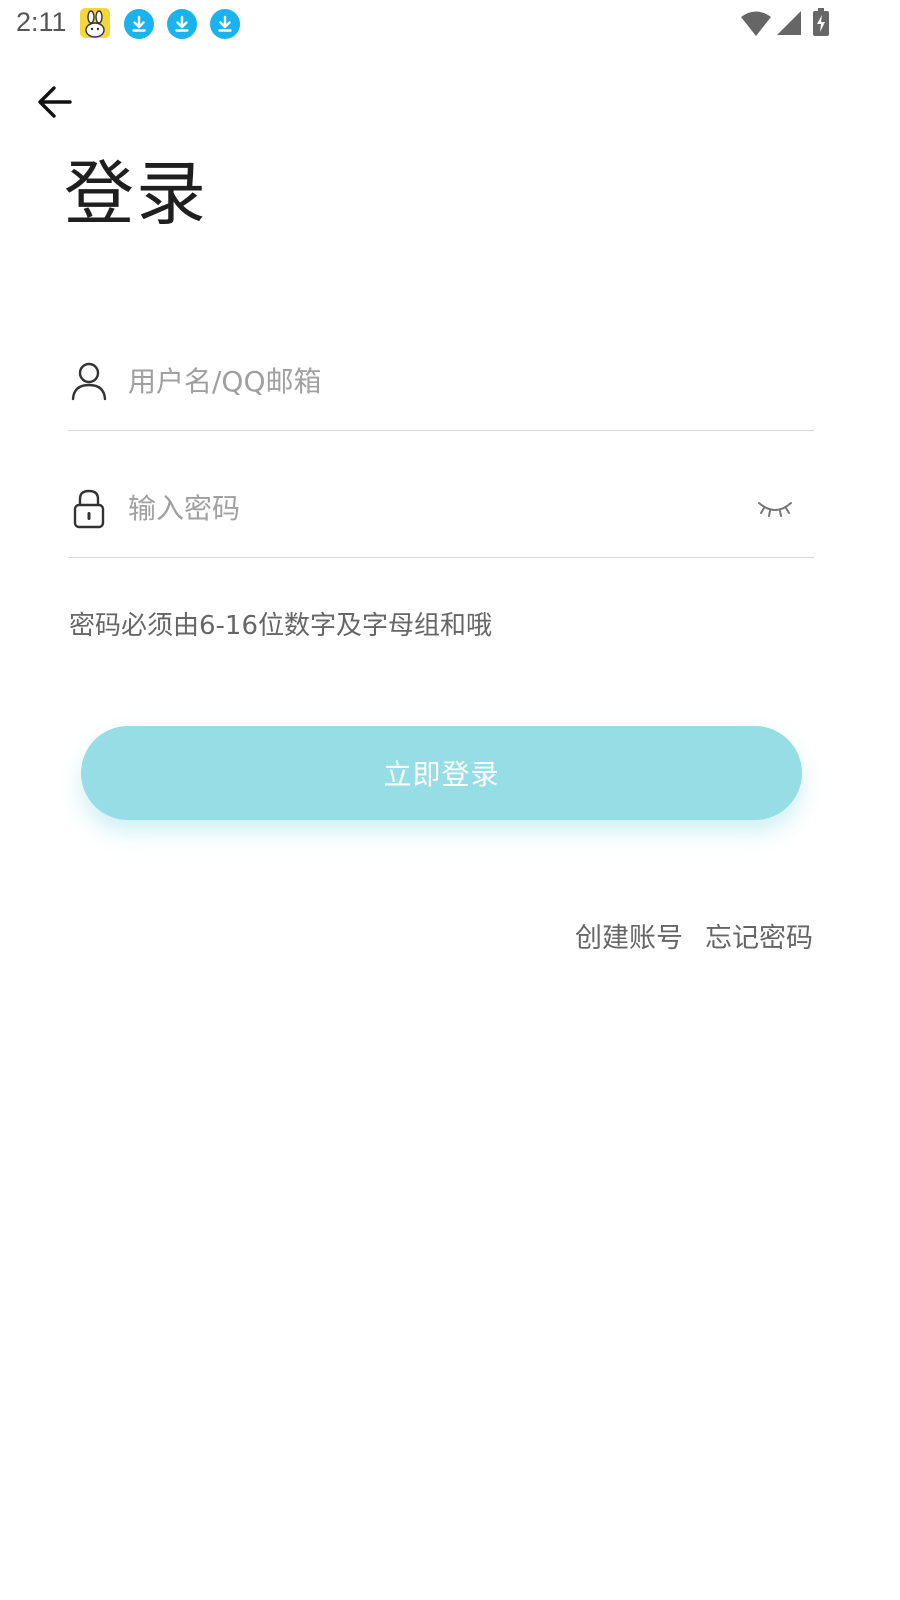  What do you see at coordinates (89, 381) in the screenshot?
I see `person-icon` at bounding box center [89, 381].